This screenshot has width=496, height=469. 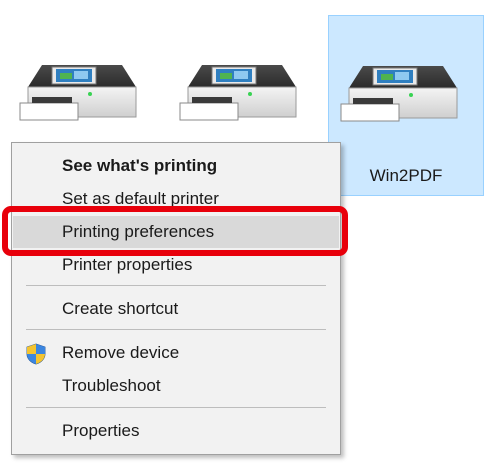 I want to click on menu-item-printer-properties: Printer properties, so click(x=176, y=265).